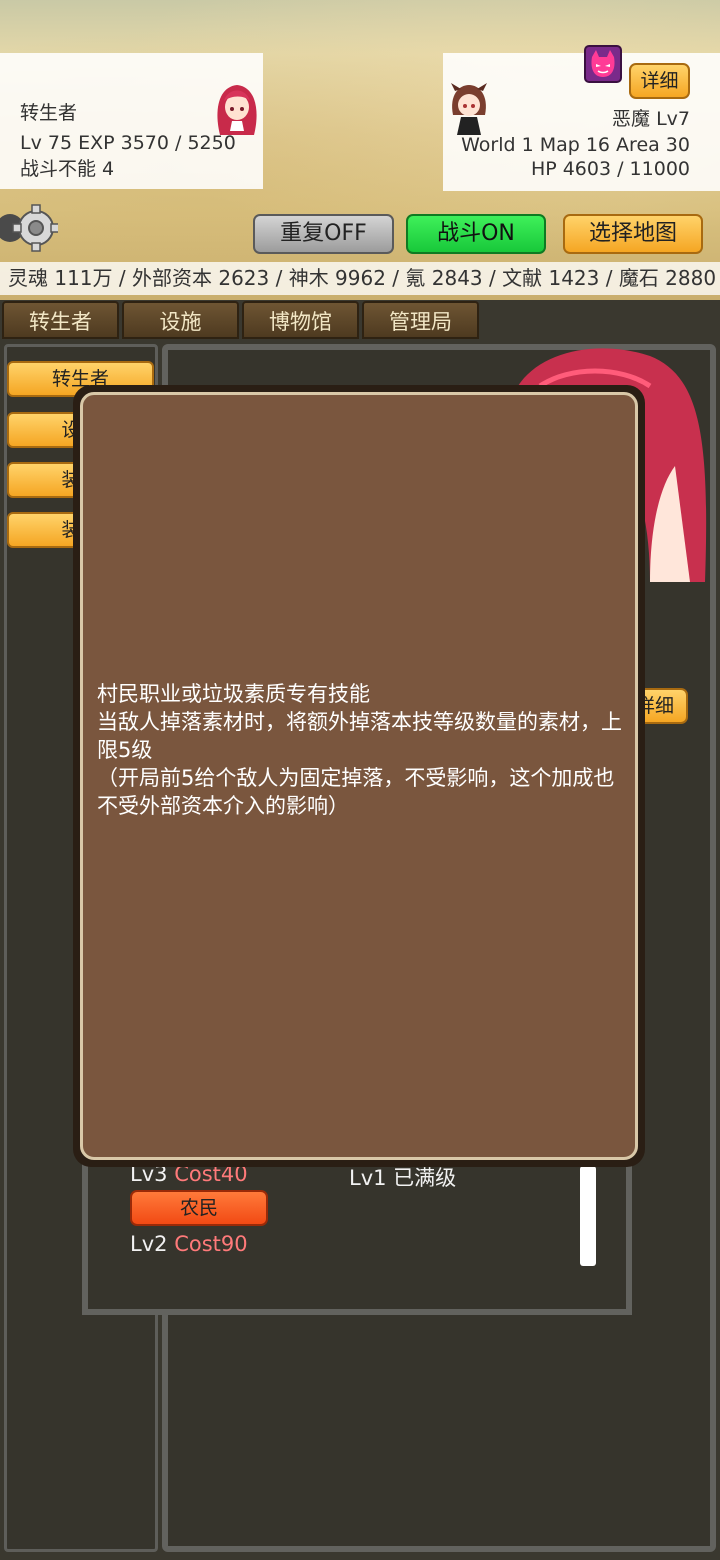 The width and height of the screenshot is (720, 1560). Describe the element at coordinates (610, 169) in the screenshot. I see `enemy-hp: HP 4603 / 11000` at that location.